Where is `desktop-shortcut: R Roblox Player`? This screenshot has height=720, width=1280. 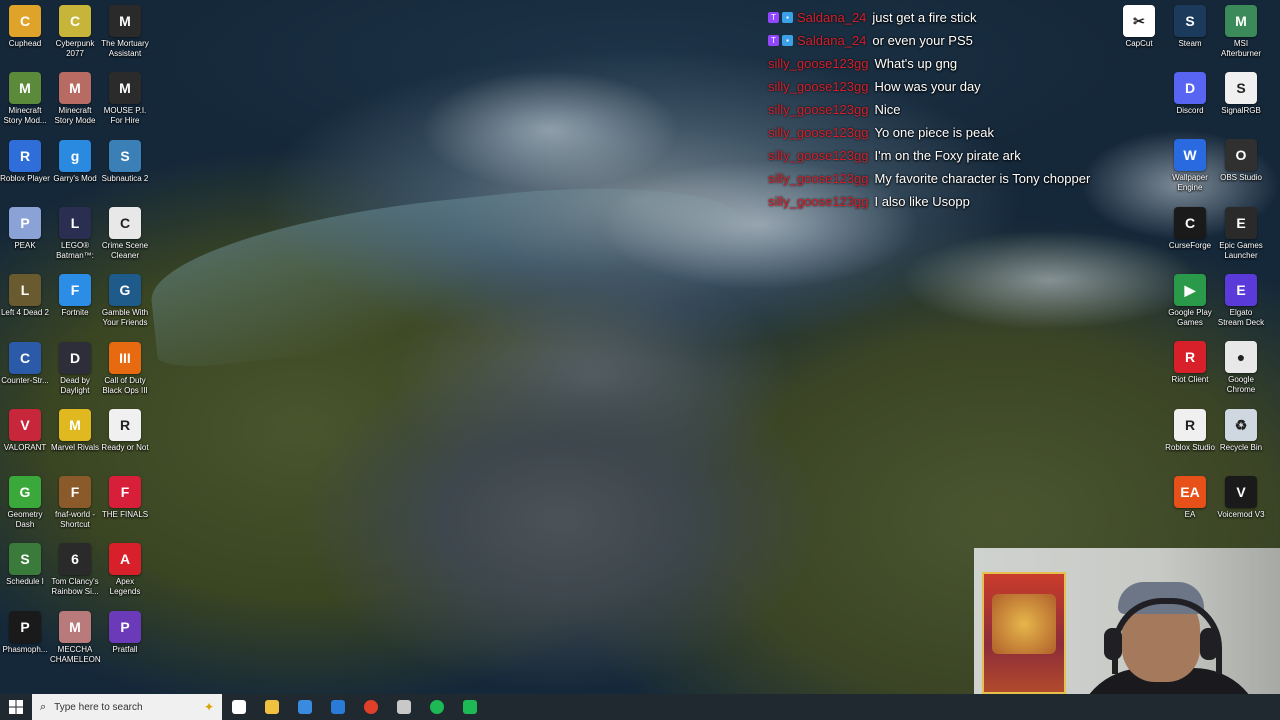
desktop-shortcut: R Roblox Player is located at coordinates (25, 161).